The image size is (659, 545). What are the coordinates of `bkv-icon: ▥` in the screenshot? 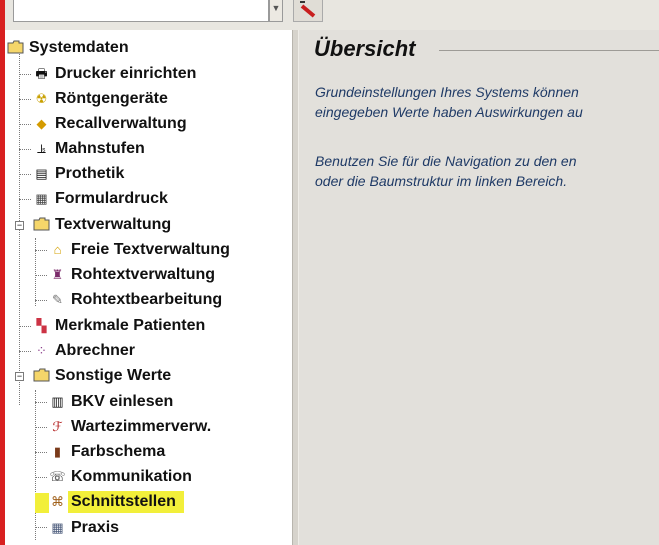 It's located at (57, 401).